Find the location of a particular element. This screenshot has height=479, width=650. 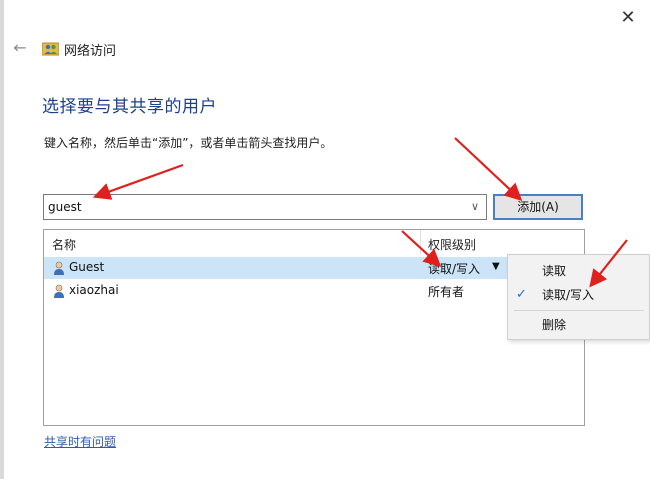

checkmark-icon: ✓ is located at coordinates (521, 294).